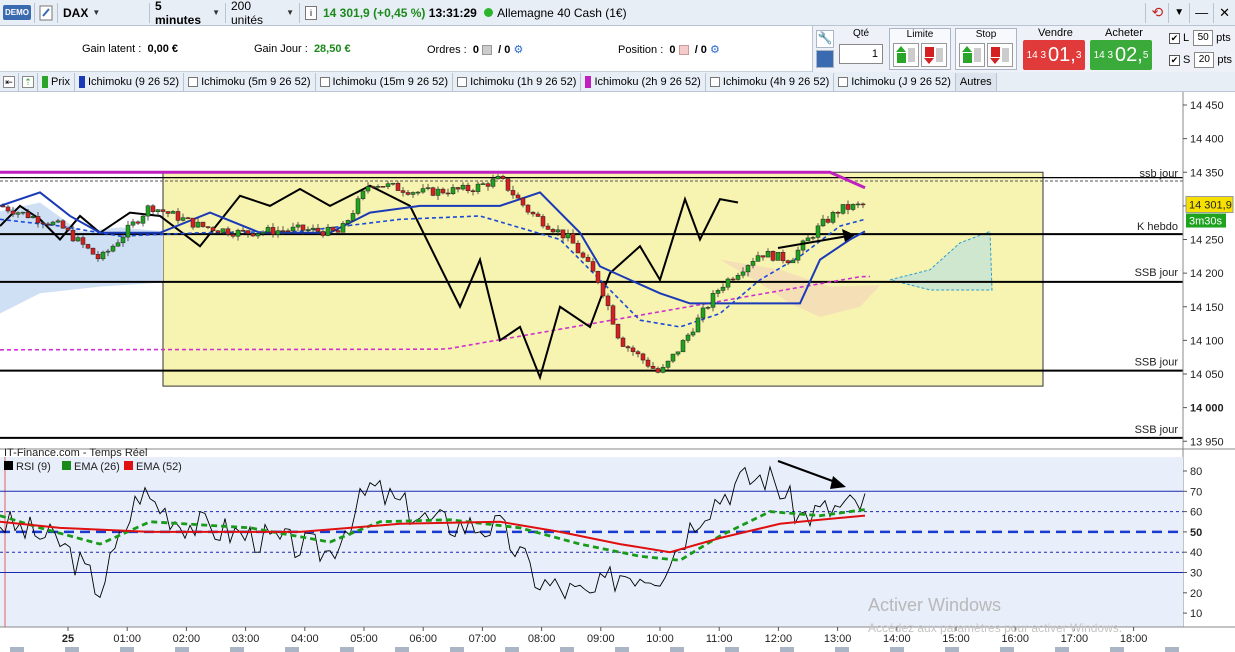 This screenshot has height=652, width=1235. I want to click on window-menu-icon: ▼, so click(1180, 12).